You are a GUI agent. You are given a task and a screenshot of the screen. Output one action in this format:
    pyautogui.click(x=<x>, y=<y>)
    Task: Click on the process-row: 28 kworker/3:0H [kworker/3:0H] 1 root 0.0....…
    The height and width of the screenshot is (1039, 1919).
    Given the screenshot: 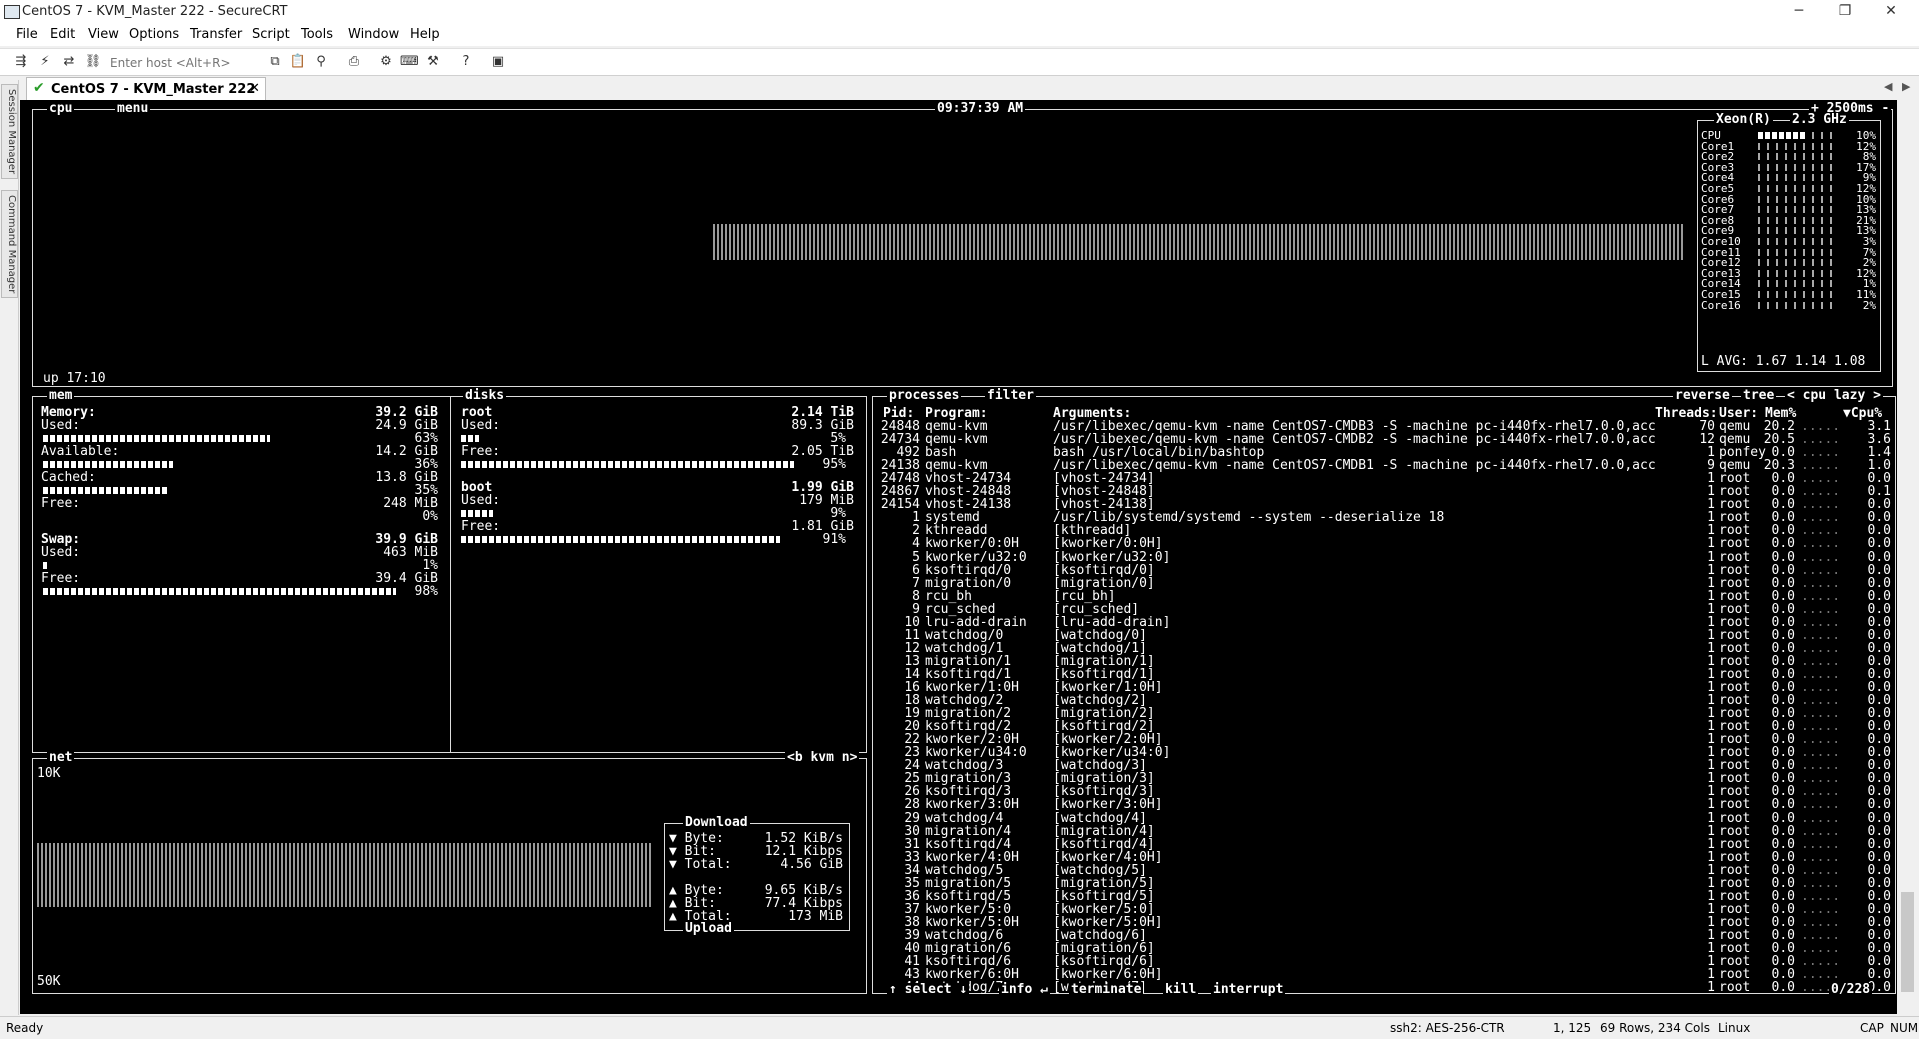 What is the action you would take?
    pyautogui.click(x=1384, y=804)
    